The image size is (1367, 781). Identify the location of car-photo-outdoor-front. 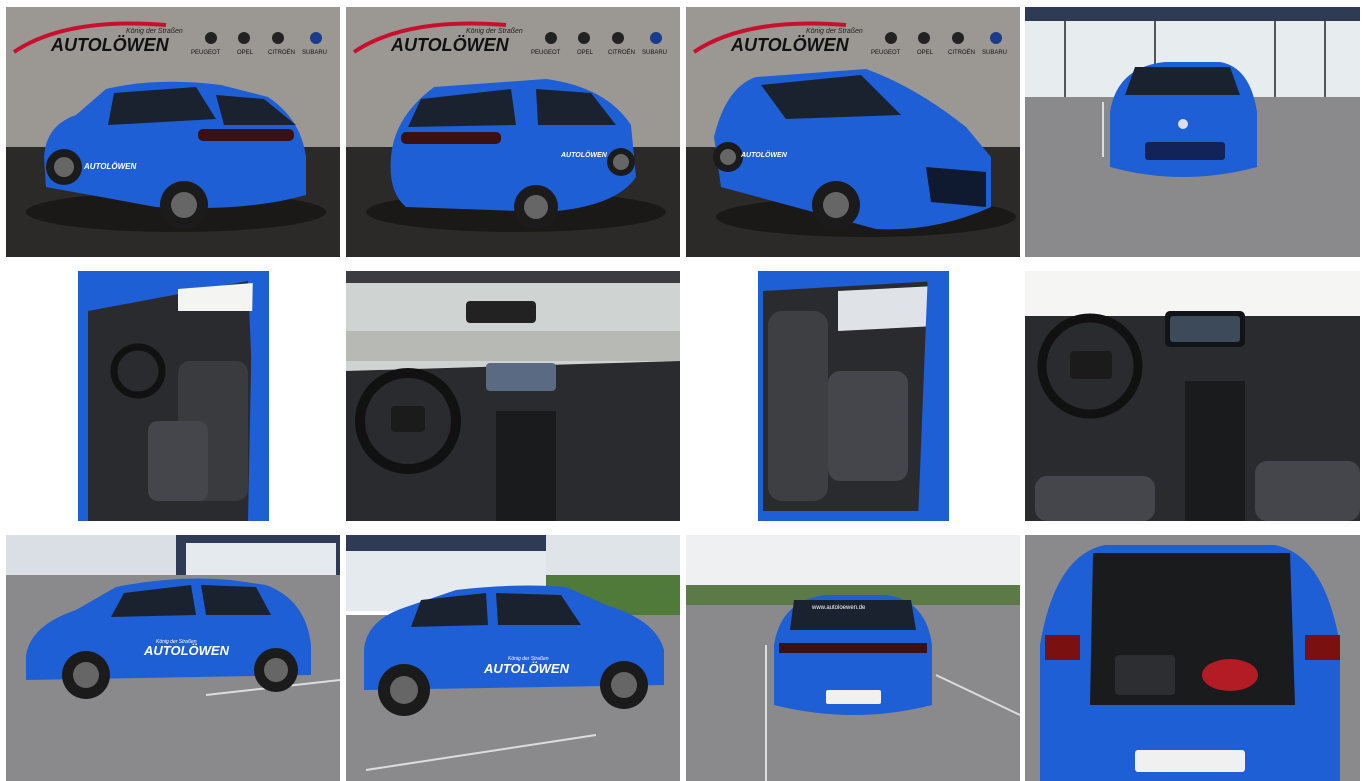
(1192, 132).